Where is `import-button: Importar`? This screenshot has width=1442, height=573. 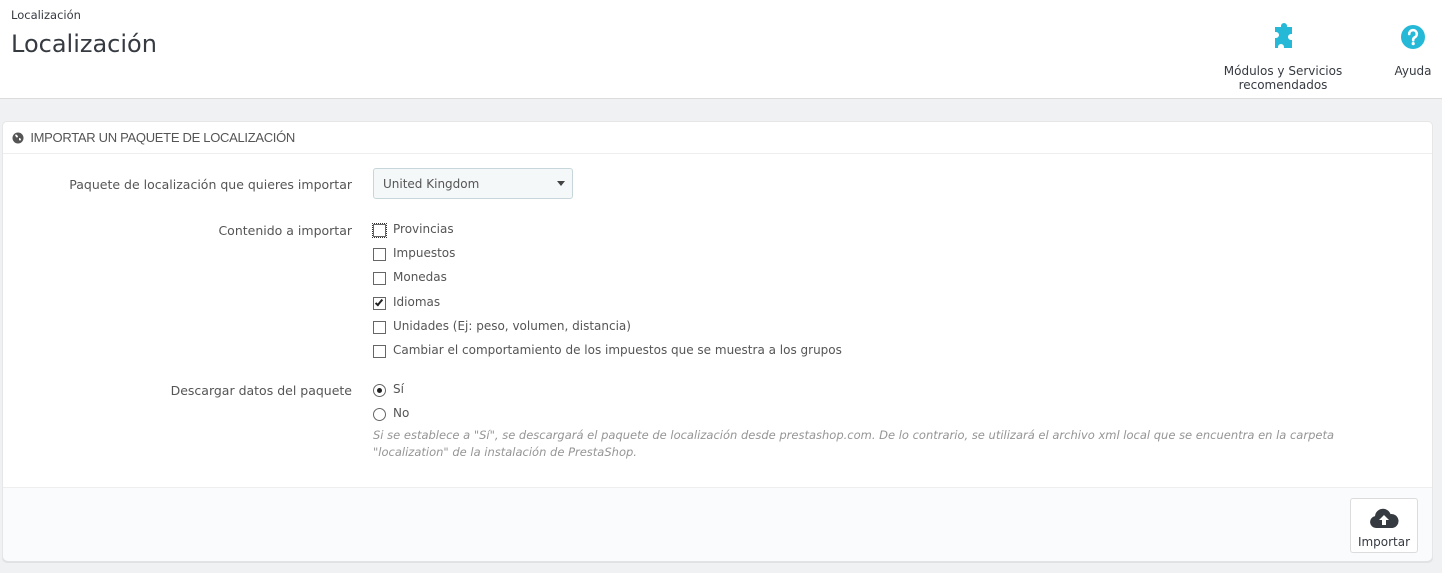 import-button: Importar is located at coordinates (1384, 525).